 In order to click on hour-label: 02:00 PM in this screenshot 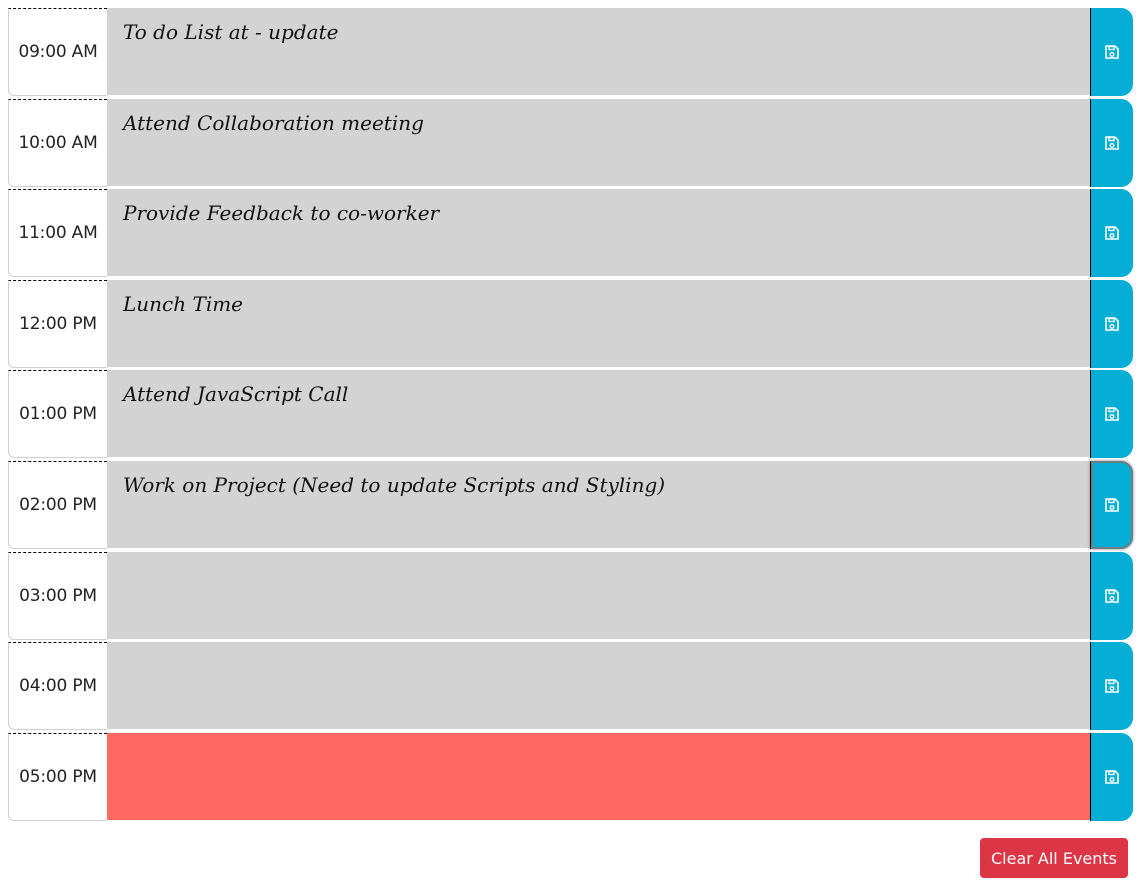, I will do `click(57, 504)`.